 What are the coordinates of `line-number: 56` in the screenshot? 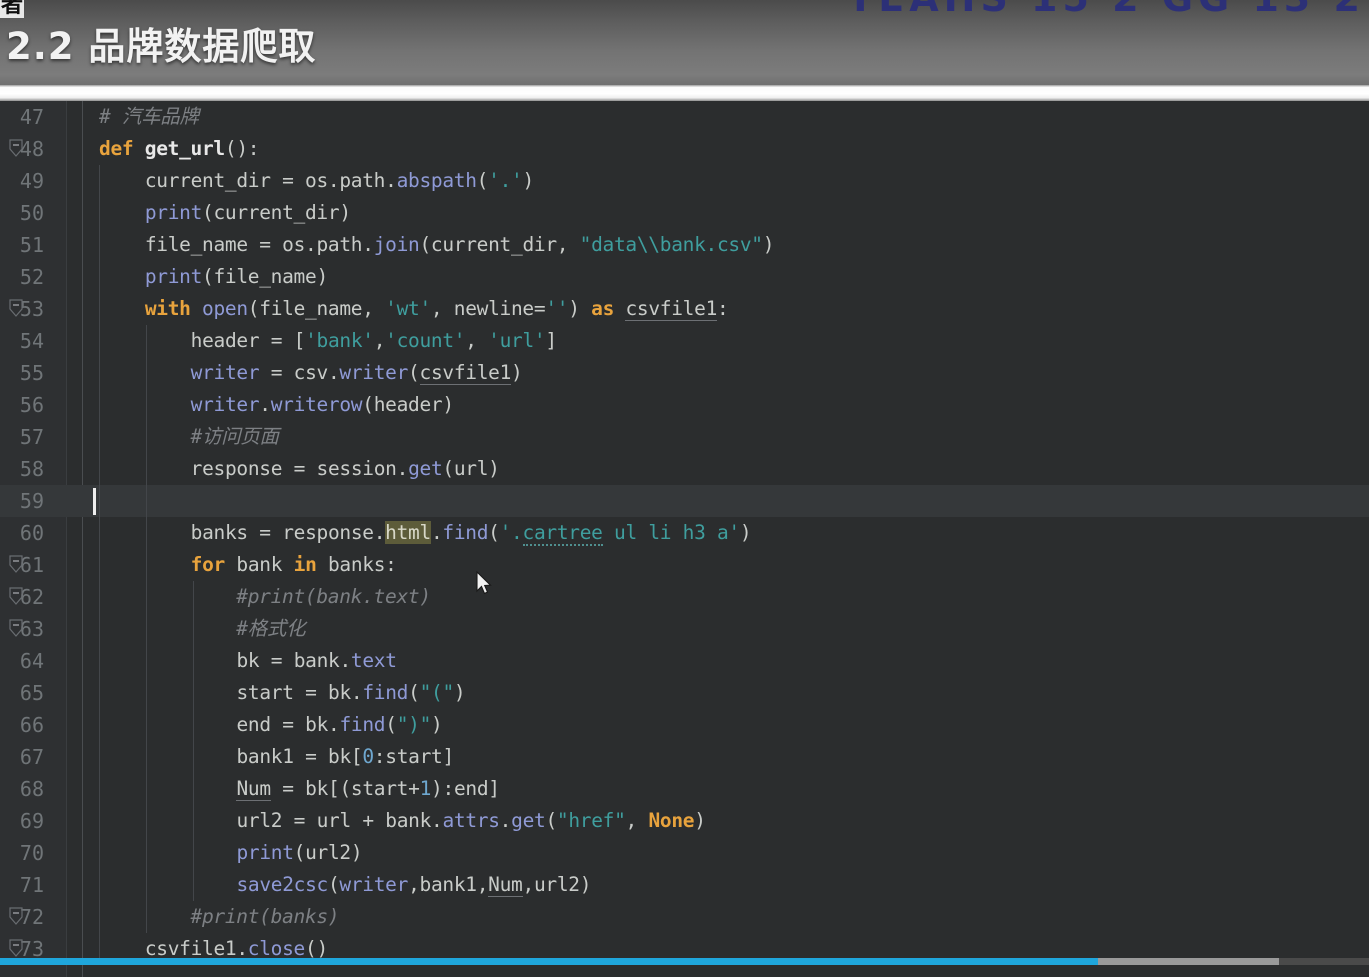 It's located at (31, 405).